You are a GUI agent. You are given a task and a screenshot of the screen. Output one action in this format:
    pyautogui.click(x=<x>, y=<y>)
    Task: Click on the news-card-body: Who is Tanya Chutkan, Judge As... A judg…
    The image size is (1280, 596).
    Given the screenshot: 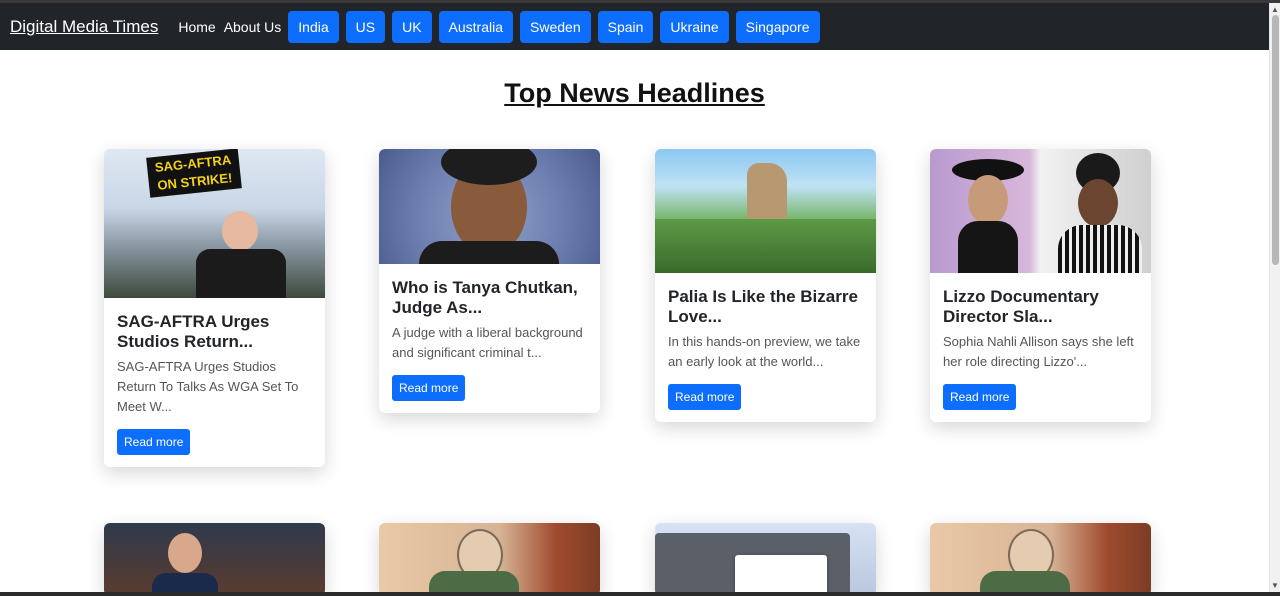 What is the action you would take?
    pyautogui.click(x=489, y=338)
    